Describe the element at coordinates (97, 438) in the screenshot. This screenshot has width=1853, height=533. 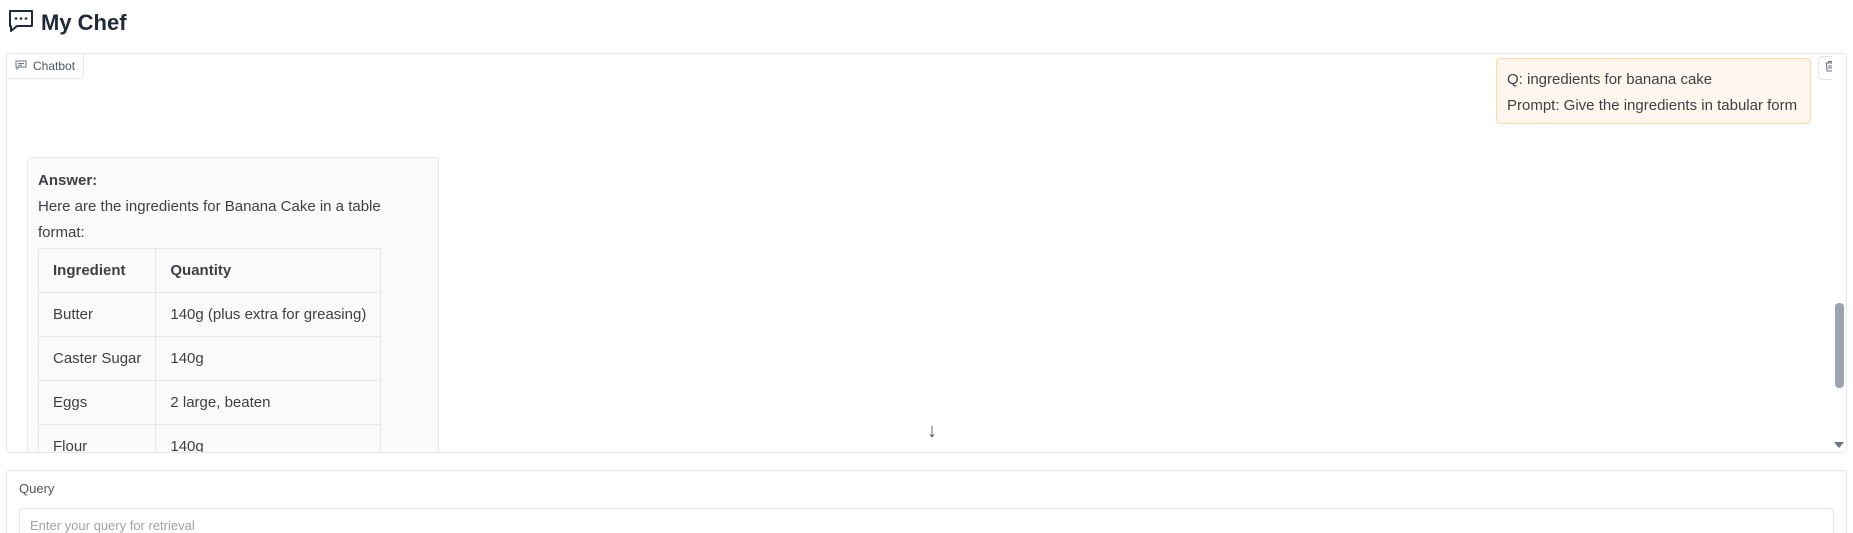
I see `table-cell: Flour` at that location.